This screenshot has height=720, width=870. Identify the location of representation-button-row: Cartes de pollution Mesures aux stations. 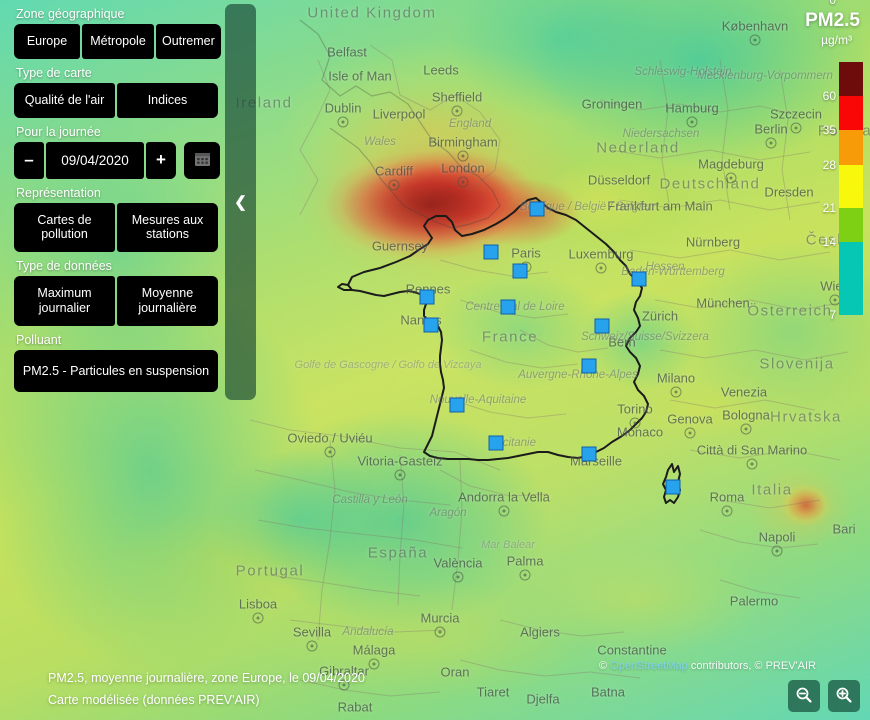
(116, 227).